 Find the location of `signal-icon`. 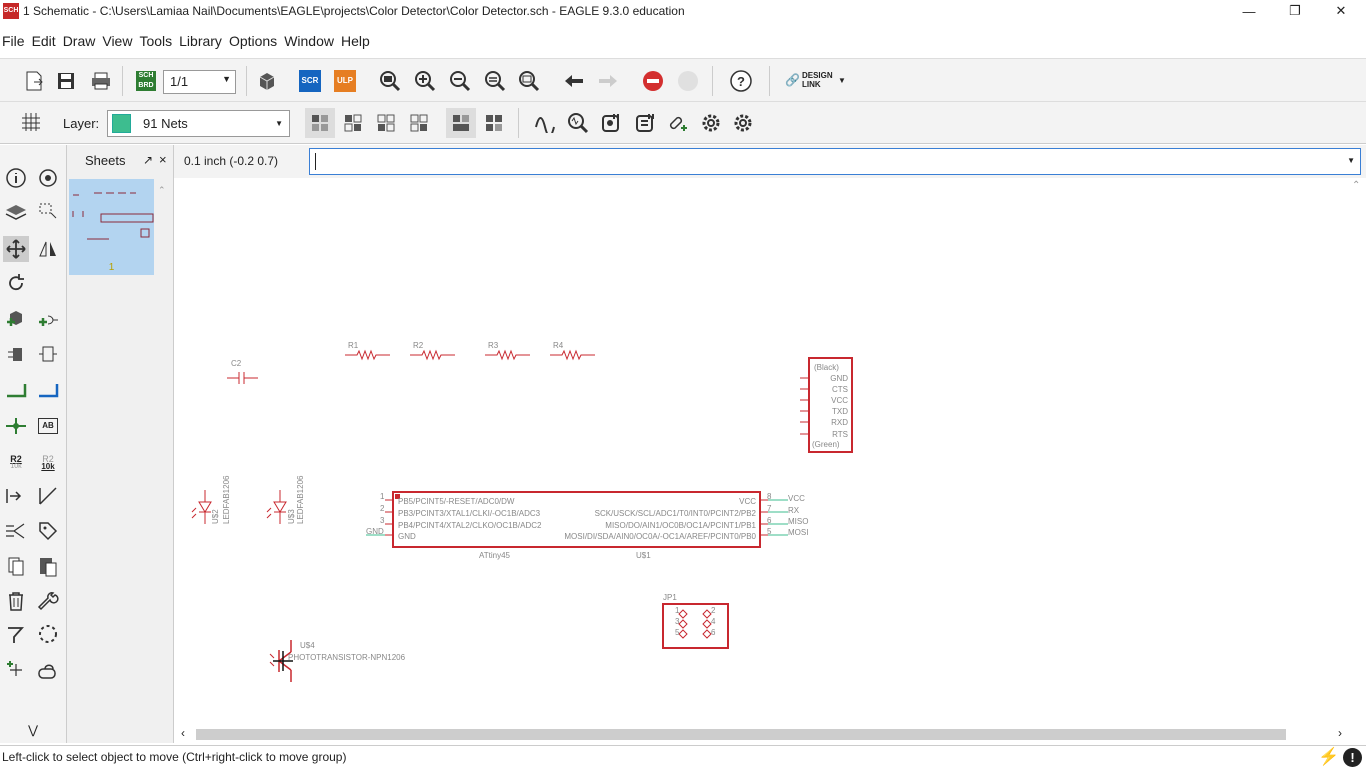

signal-icon is located at coordinates (545, 123).